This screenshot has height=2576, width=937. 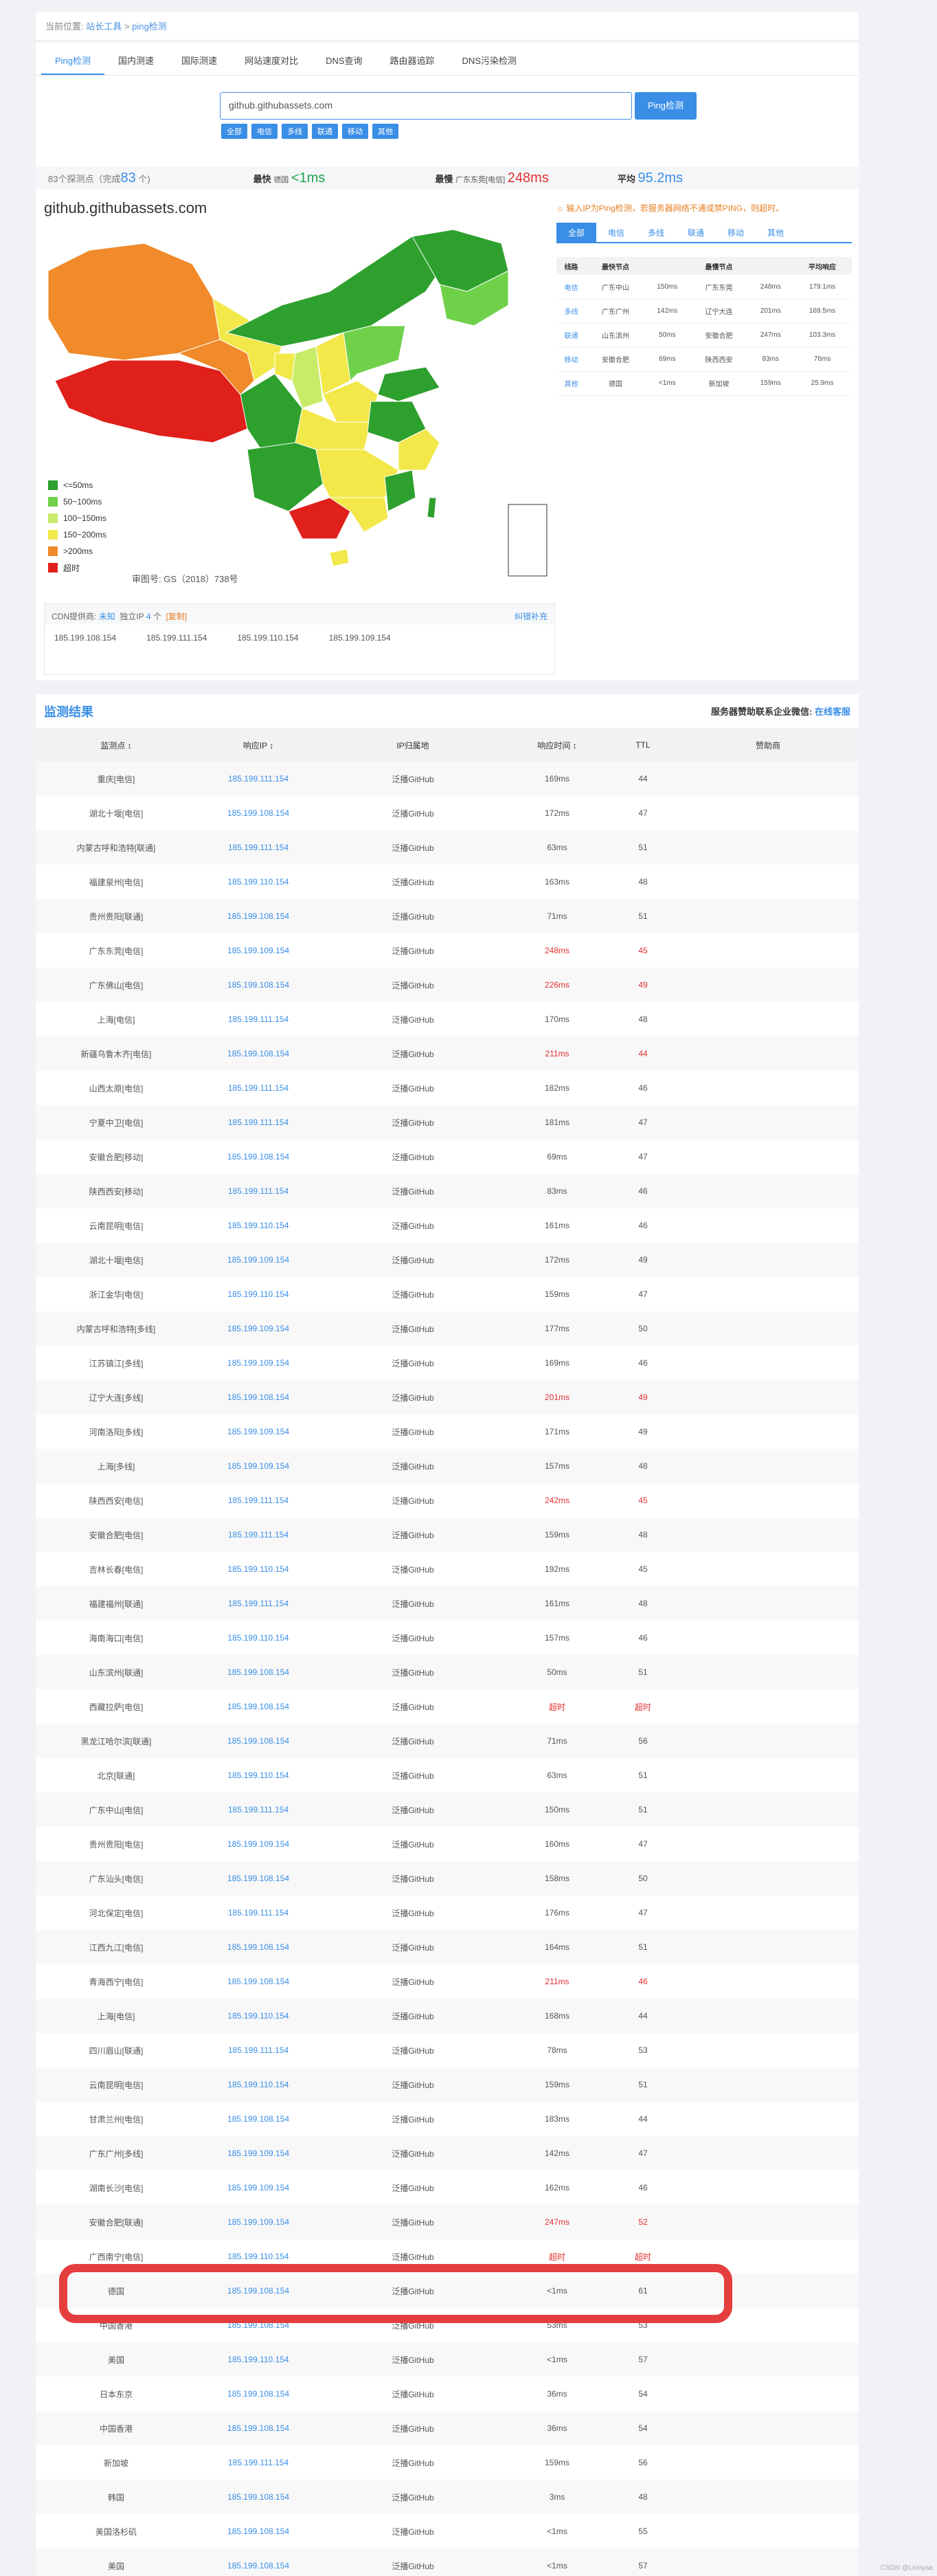 I want to click on line-summary-cell: 多线, so click(x=571, y=311).